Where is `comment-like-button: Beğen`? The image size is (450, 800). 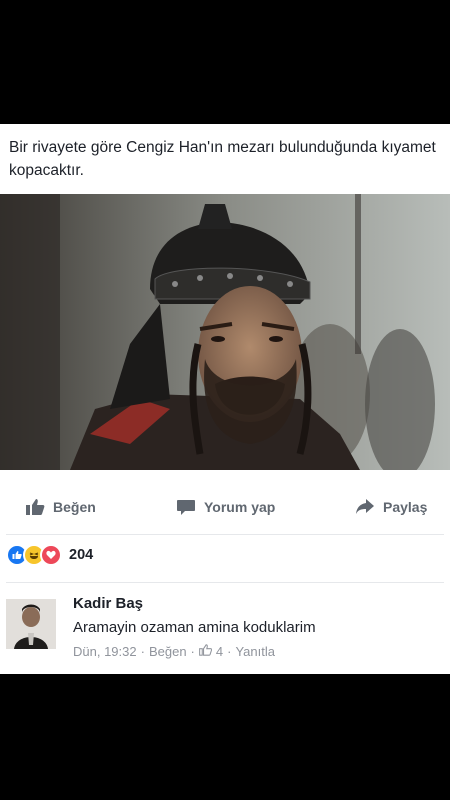
comment-like-button: Beğen is located at coordinates (168, 651).